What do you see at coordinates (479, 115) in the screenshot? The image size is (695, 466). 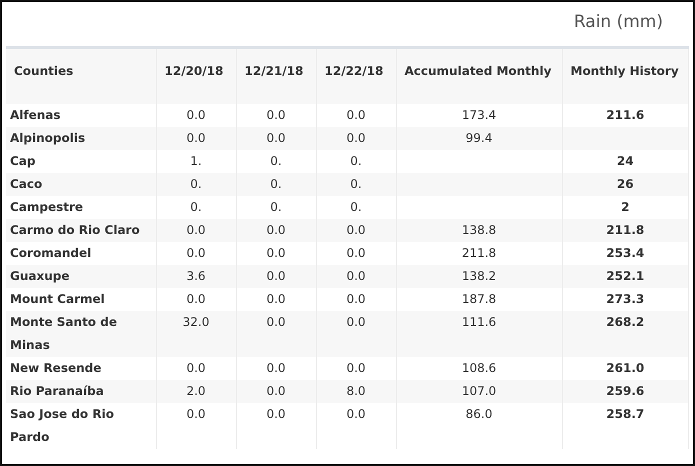 I see `table-cell: 173.4` at bounding box center [479, 115].